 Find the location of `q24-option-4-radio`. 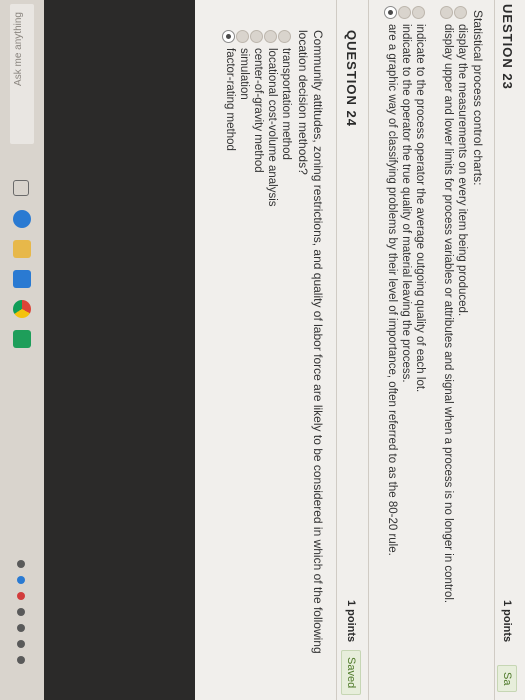

q24-option-4-radio is located at coordinates (242, 36).